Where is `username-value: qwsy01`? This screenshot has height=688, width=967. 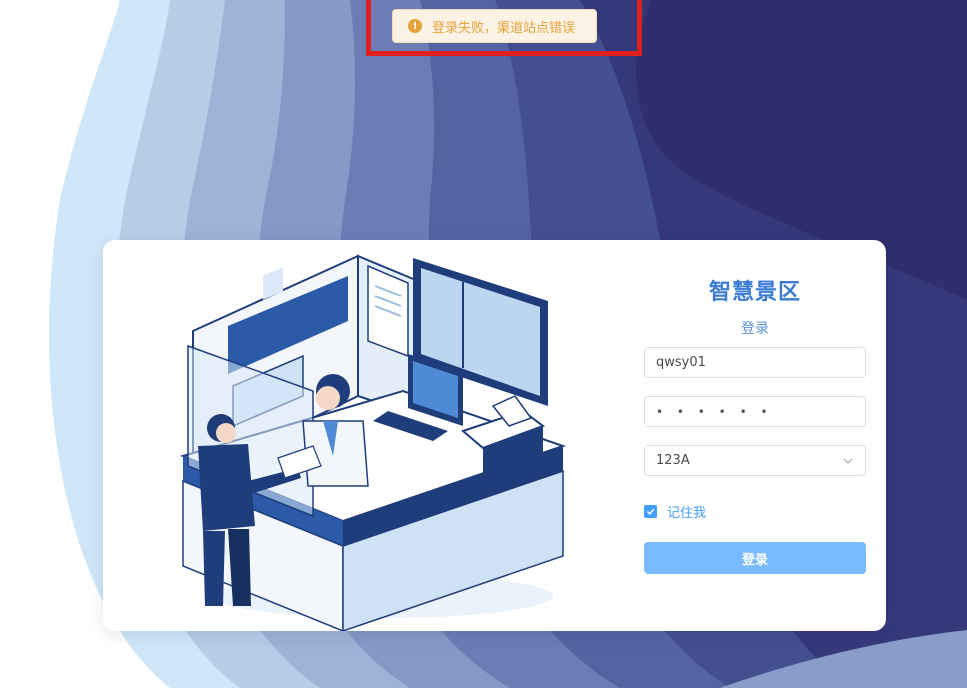 username-value: qwsy01 is located at coordinates (681, 362).